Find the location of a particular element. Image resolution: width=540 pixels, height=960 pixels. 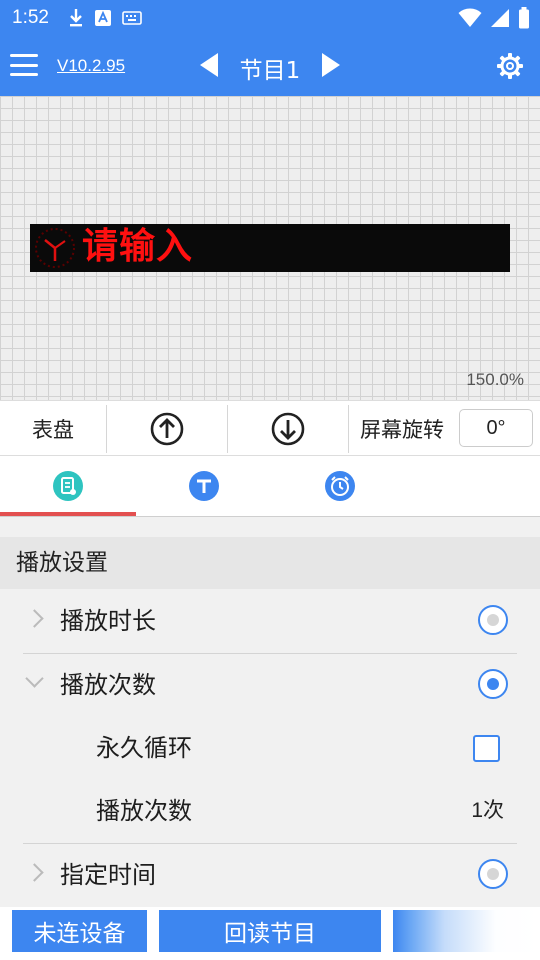

text-icon is located at coordinates (204, 486).